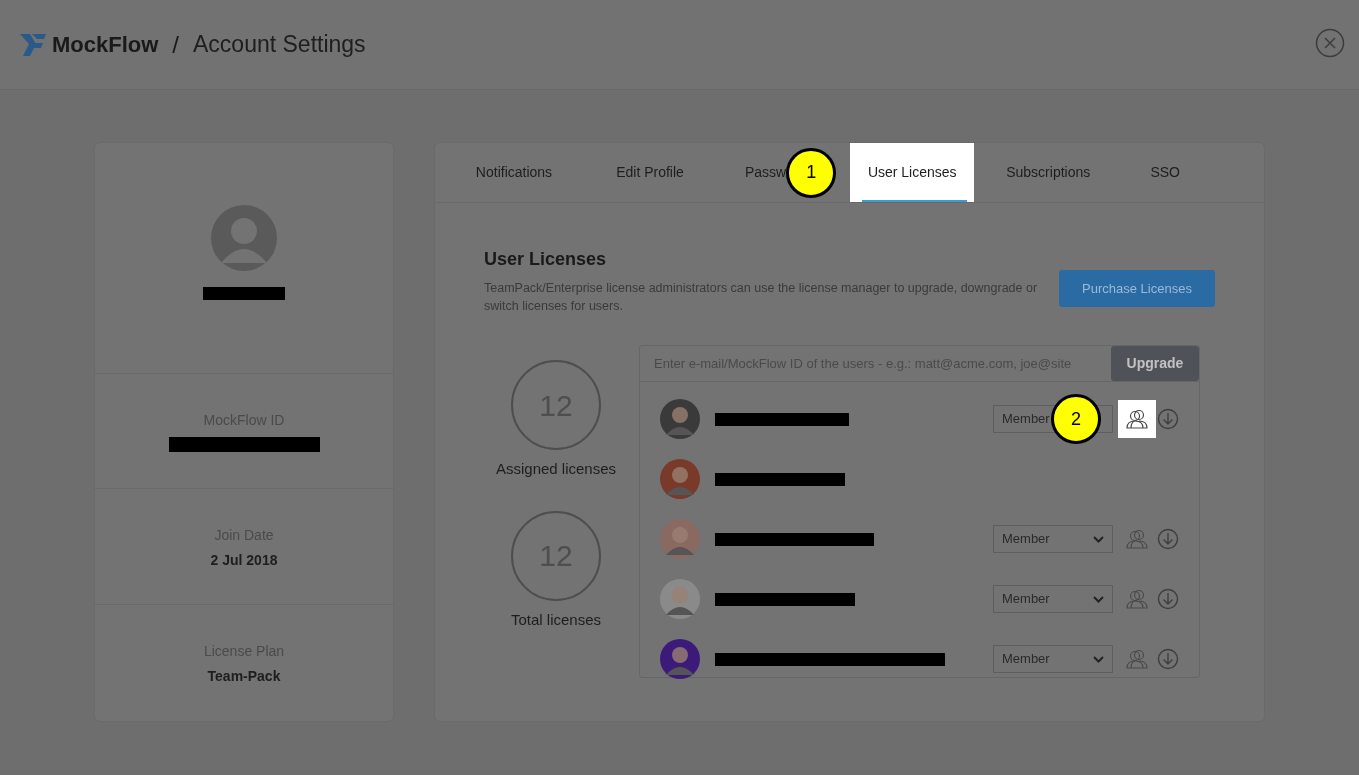 The width and height of the screenshot is (1359, 775). I want to click on switch-license-button, so click(1137, 419).